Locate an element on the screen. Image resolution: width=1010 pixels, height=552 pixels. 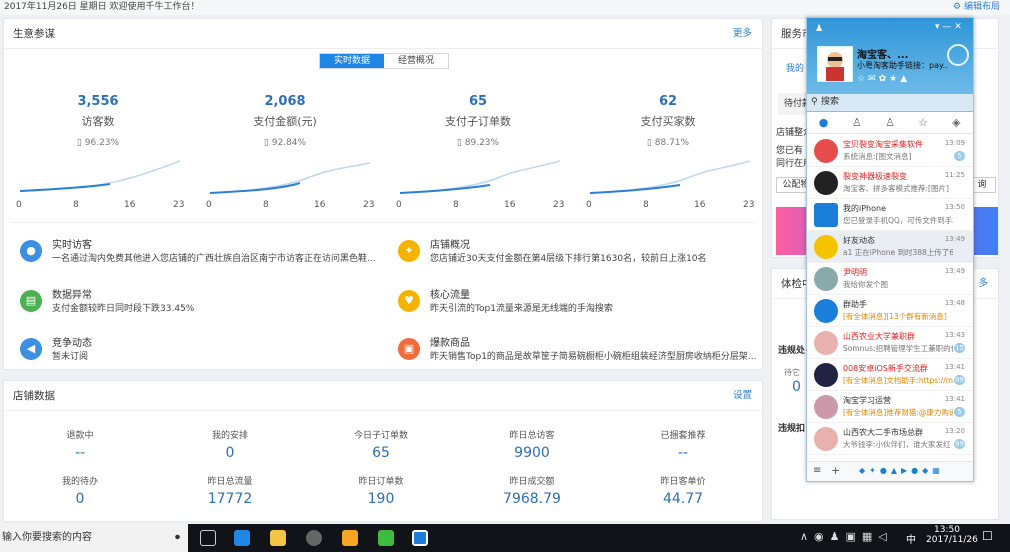
metric-buyers: 62 支付买家数 ▯ 88.71% is located at coordinates (668, 121).